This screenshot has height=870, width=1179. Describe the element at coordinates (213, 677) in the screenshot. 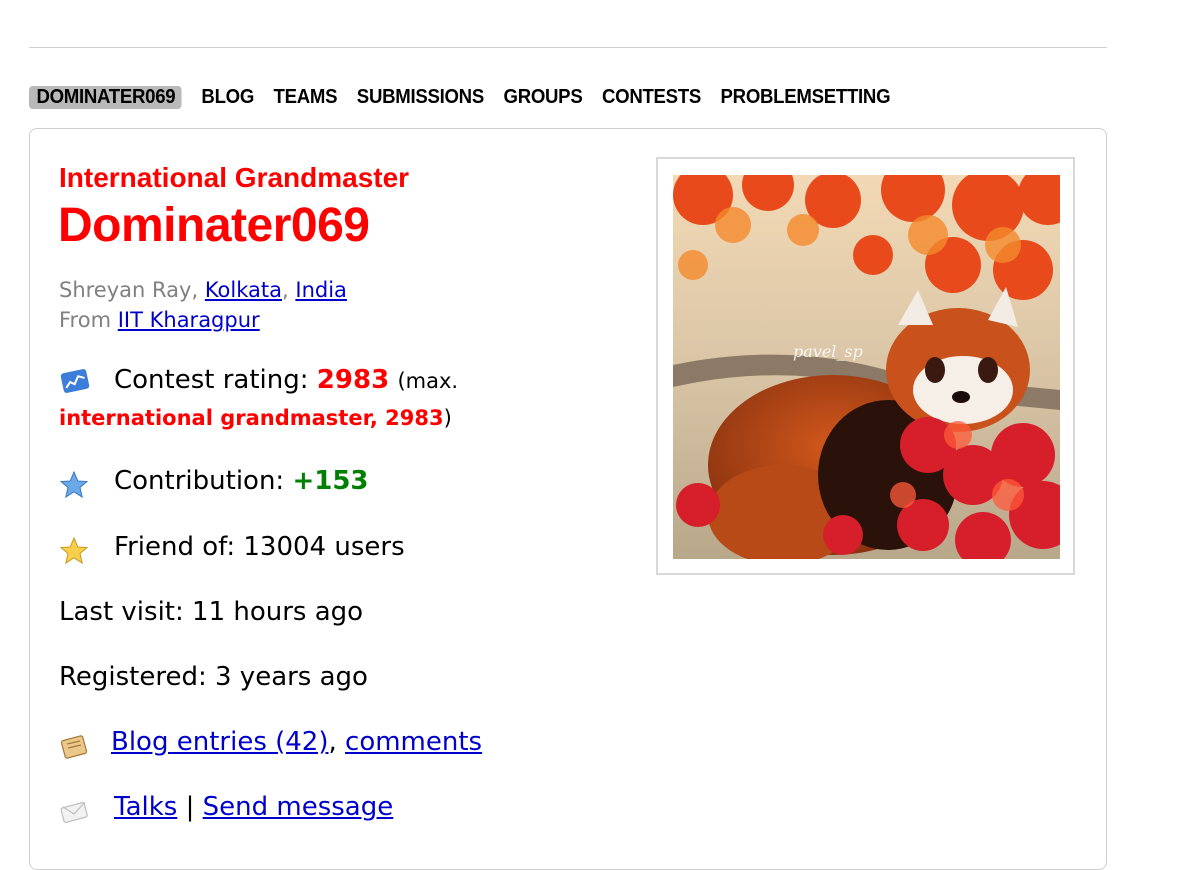

I see `registered: Registered: 3 years ago` at that location.